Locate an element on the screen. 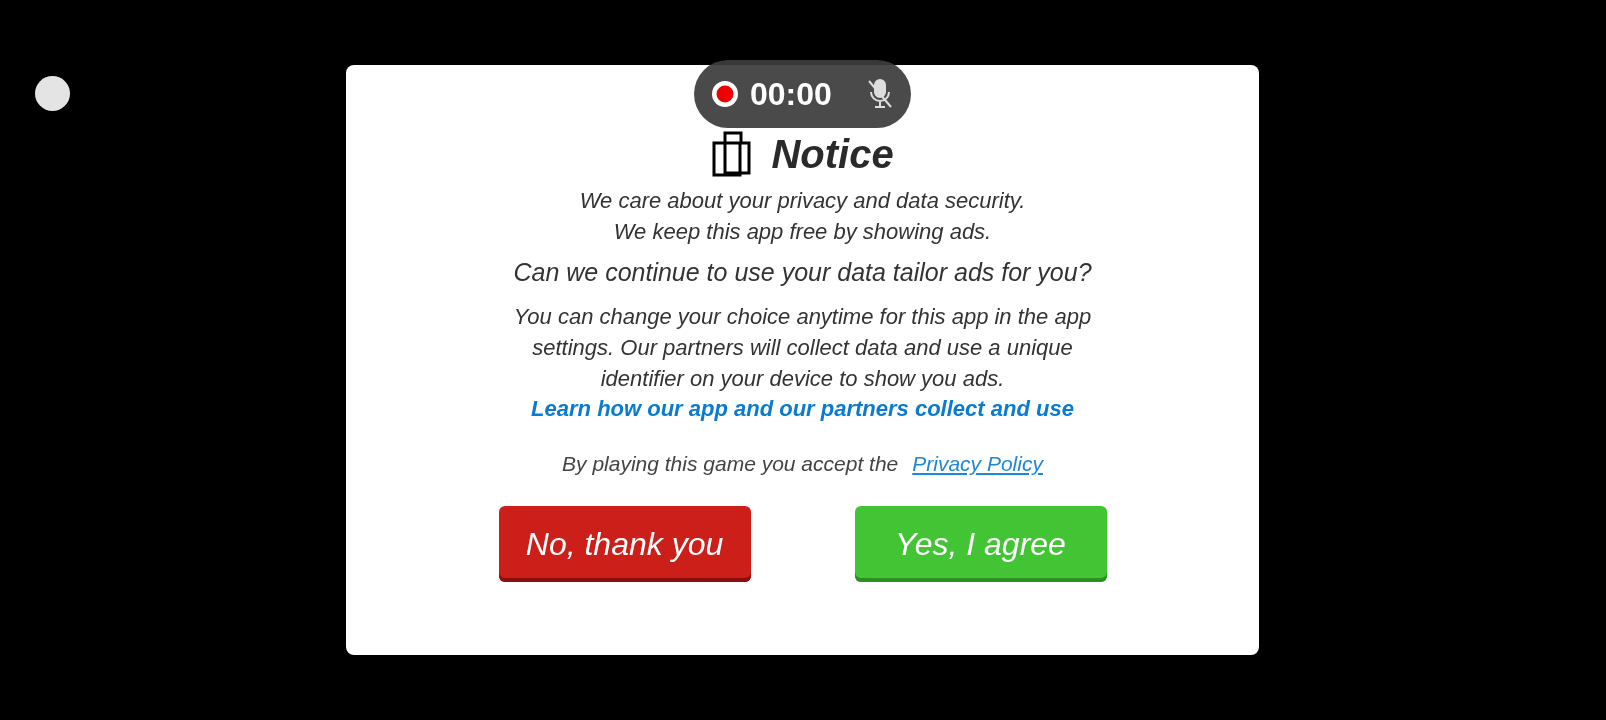 Image resolution: width=1606 pixels, height=720 pixels. recording-time: 00:00 is located at coordinates (791, 94).